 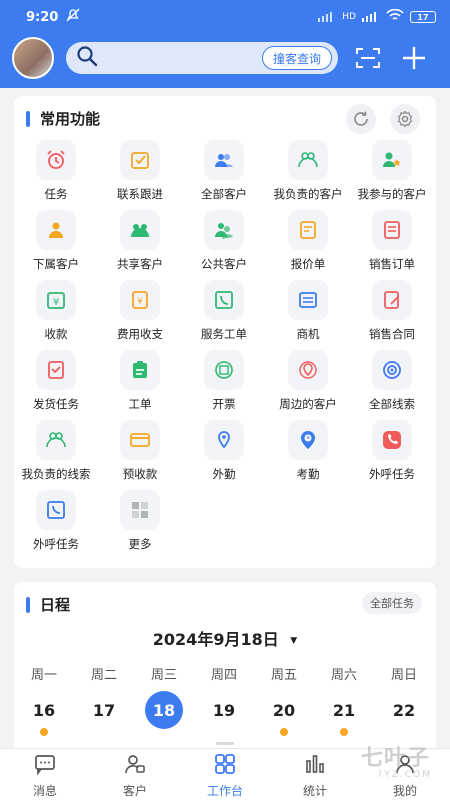 I want to click on function-item: 任务, so click(x=56, y=172).